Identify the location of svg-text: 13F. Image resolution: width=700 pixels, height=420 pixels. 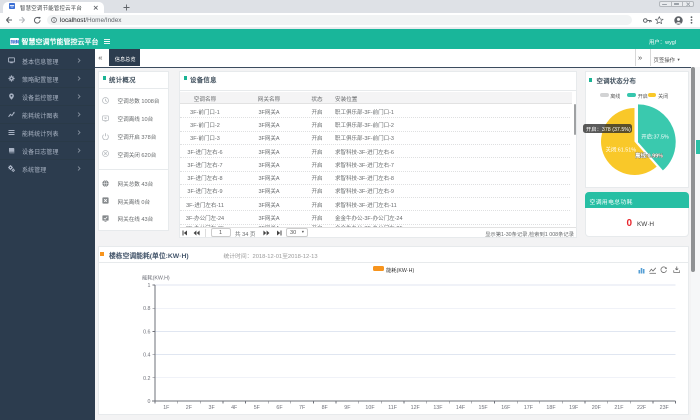
(438, 408).